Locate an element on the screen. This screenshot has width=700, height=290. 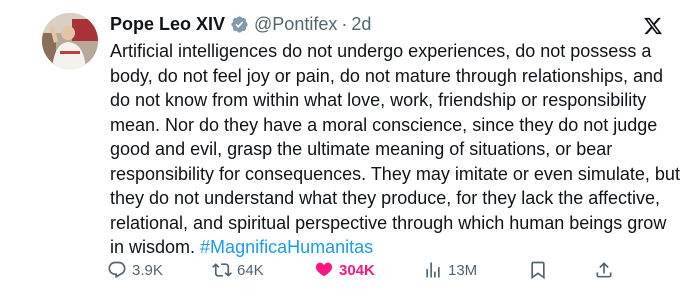
avatar-image is located at coordinates (70, 41).